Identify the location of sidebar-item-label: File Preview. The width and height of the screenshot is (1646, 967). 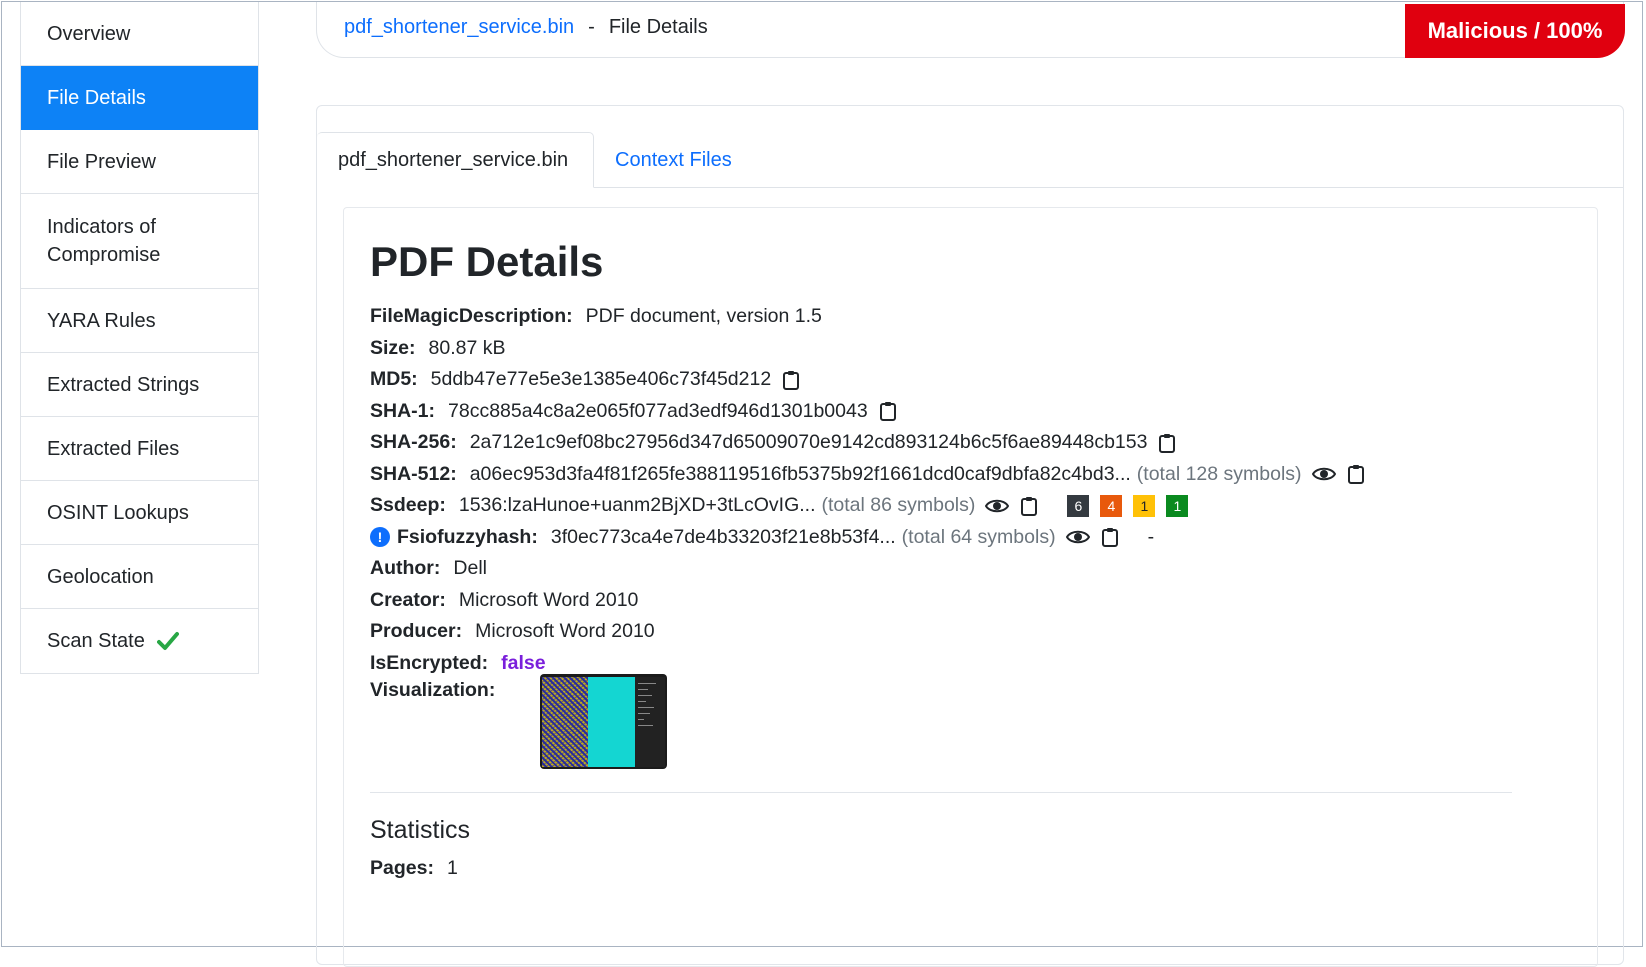
(101, 161).